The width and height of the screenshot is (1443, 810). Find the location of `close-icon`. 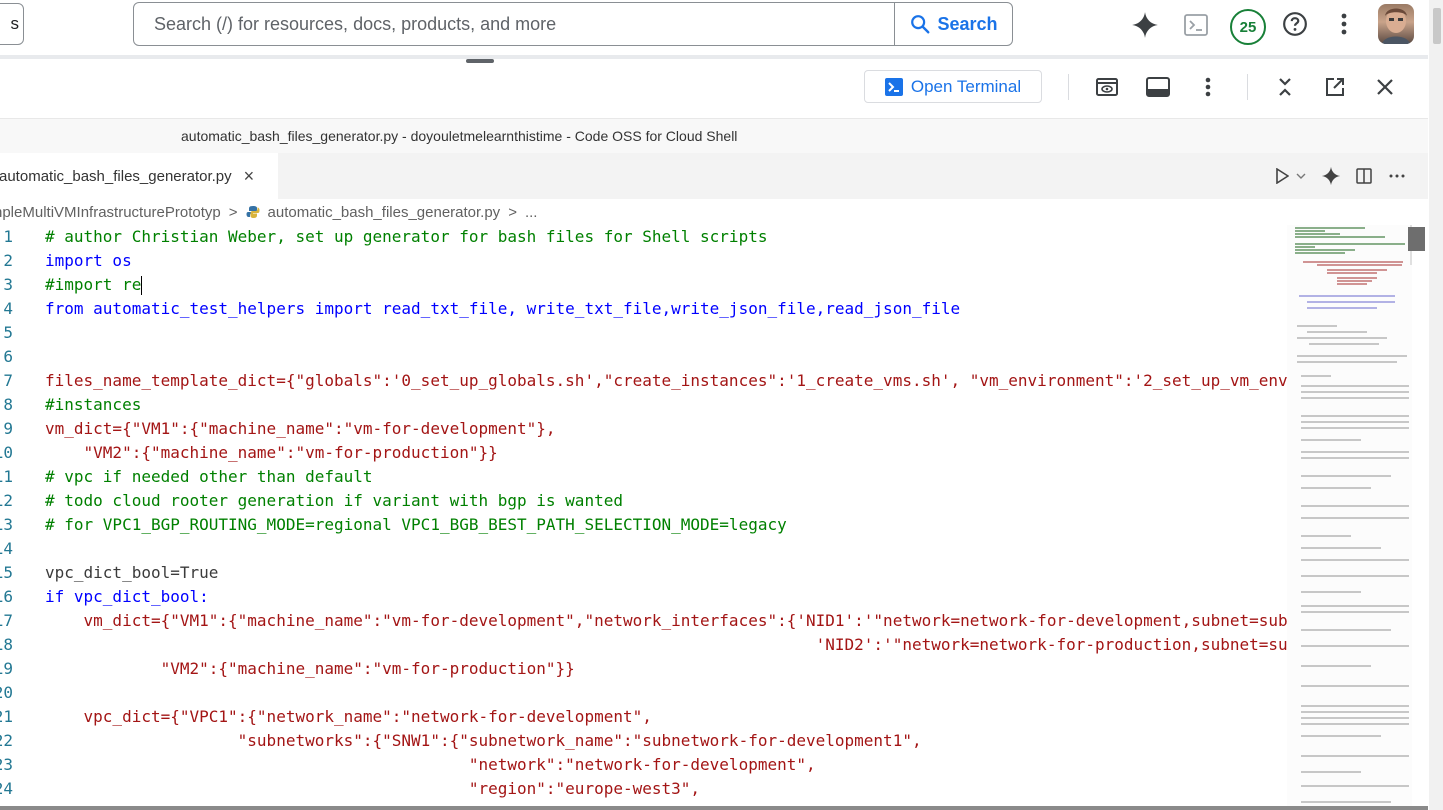

close-icon is located at coordinates (1385, 87).